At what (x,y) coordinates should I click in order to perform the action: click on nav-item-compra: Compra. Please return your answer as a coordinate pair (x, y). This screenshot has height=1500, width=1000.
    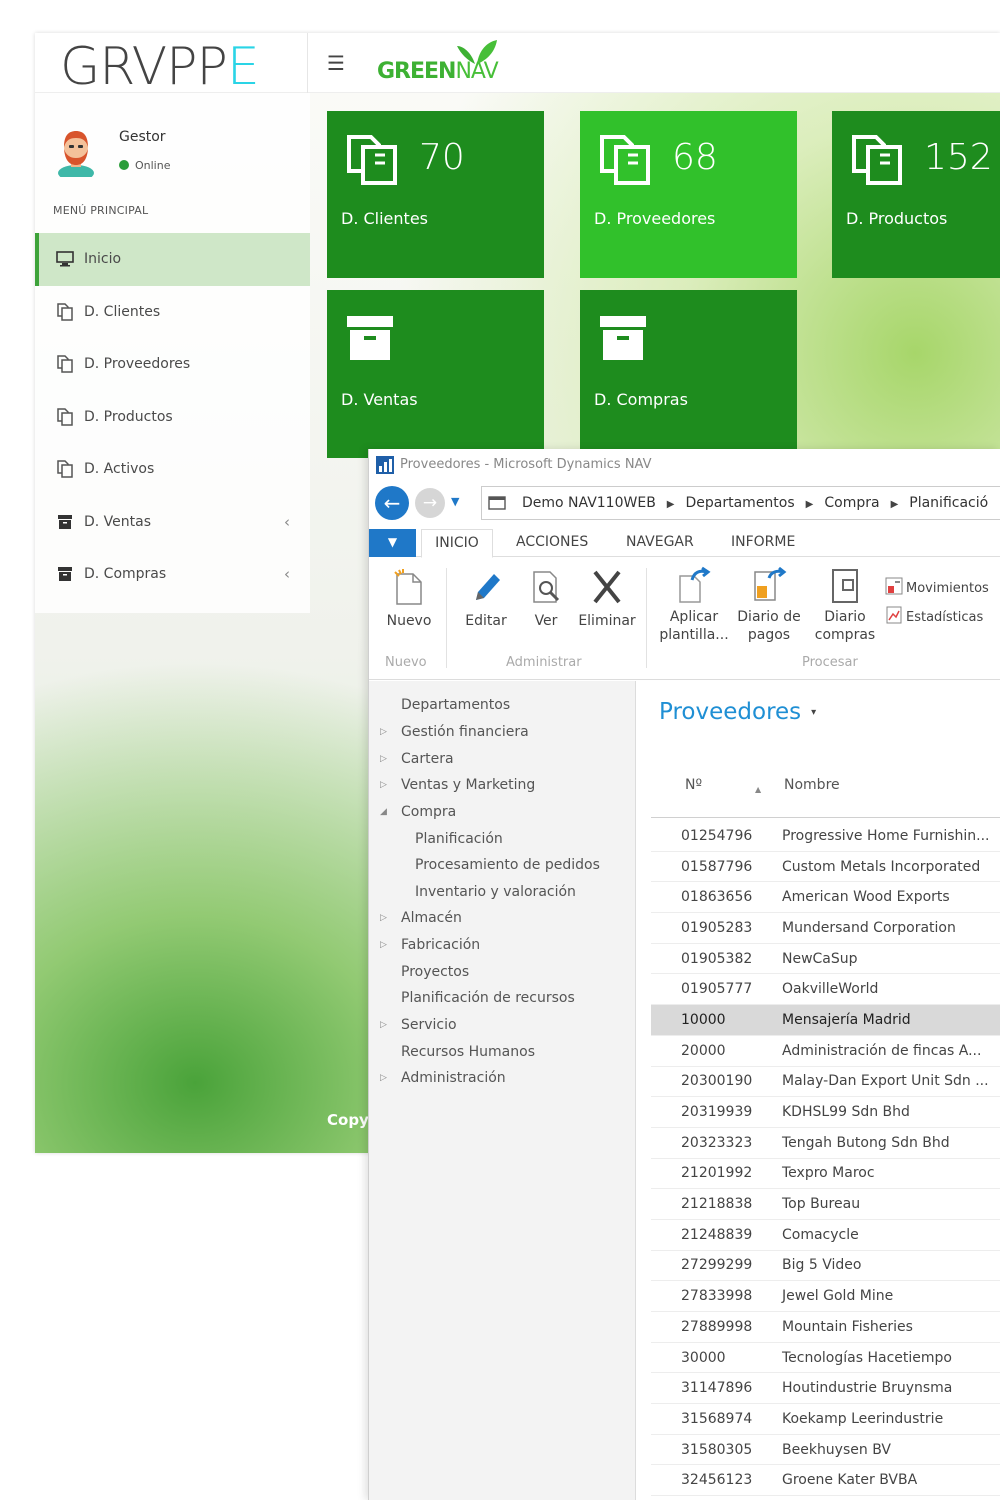
    Looking at the image, I should click on (428, 812).